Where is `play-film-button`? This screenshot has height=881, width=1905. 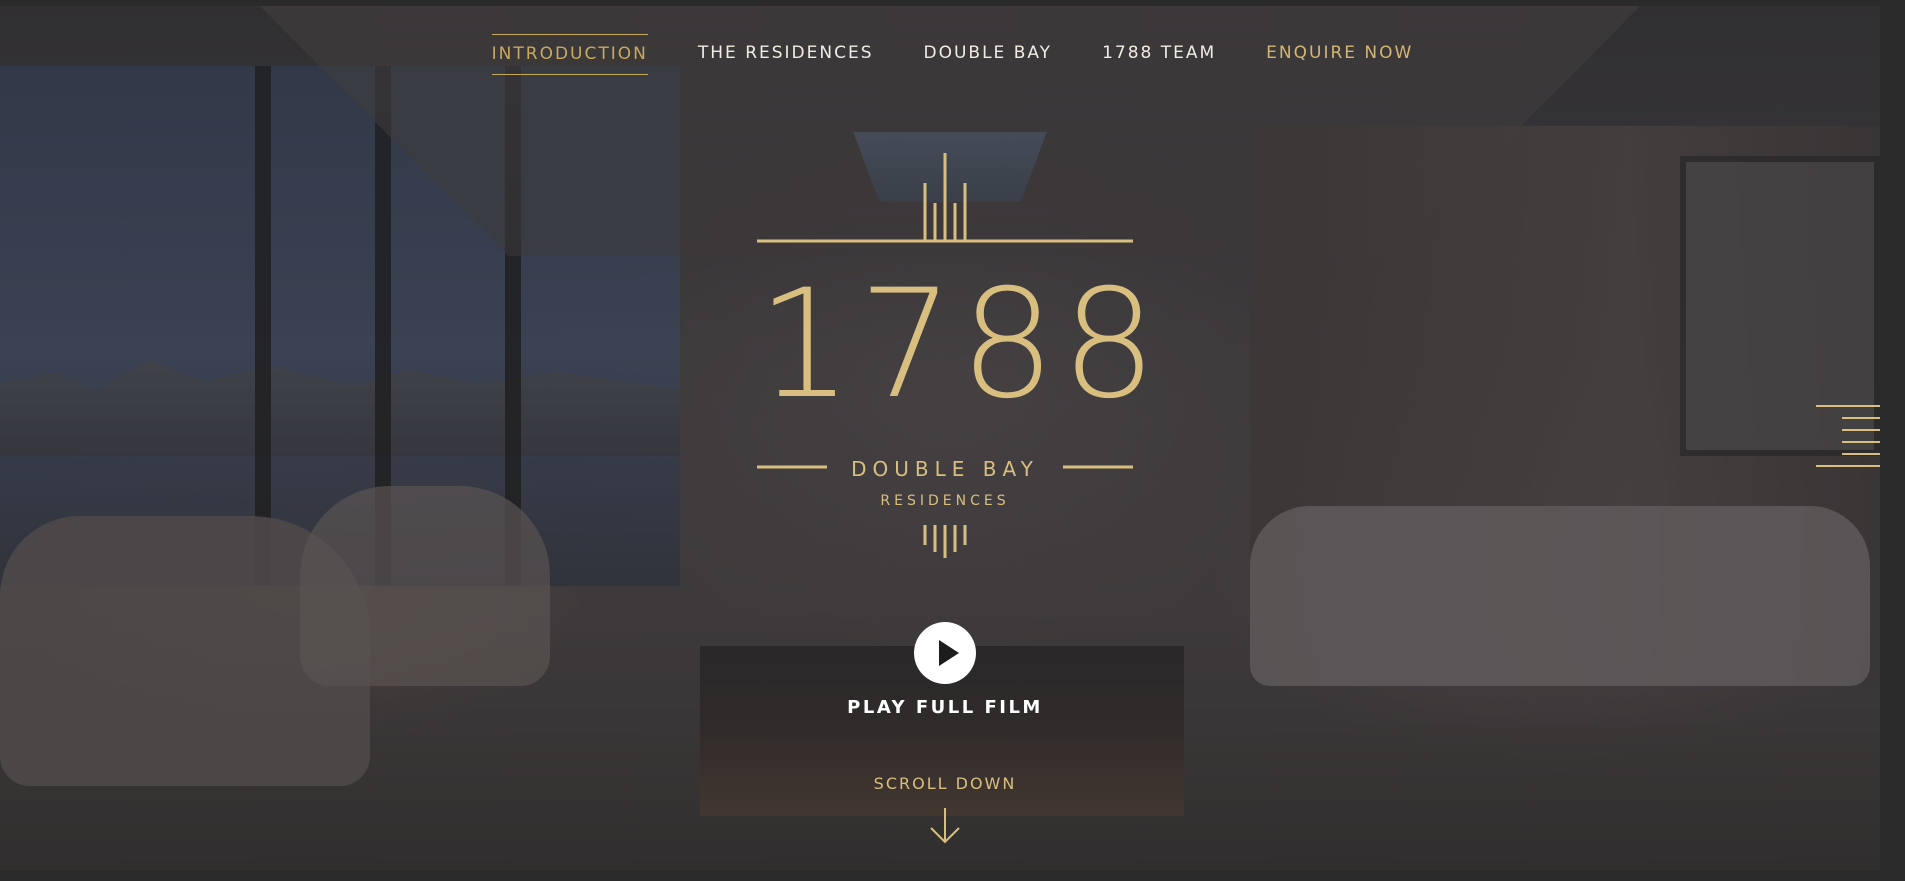 play-film-button is located at coordinates (945, 653).